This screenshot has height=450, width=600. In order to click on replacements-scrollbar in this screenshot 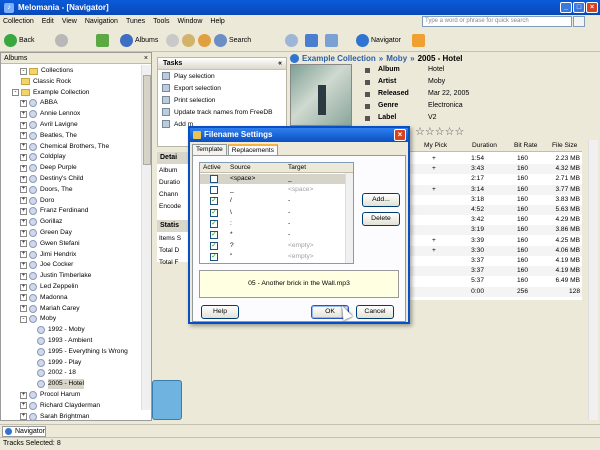, I will do `click(349, 218)`.